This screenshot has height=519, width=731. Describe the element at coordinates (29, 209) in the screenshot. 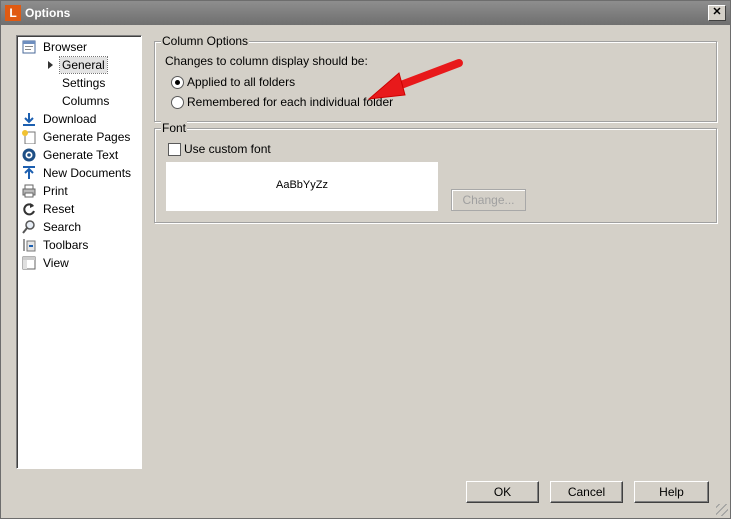

I see `reset-icon` at that location.